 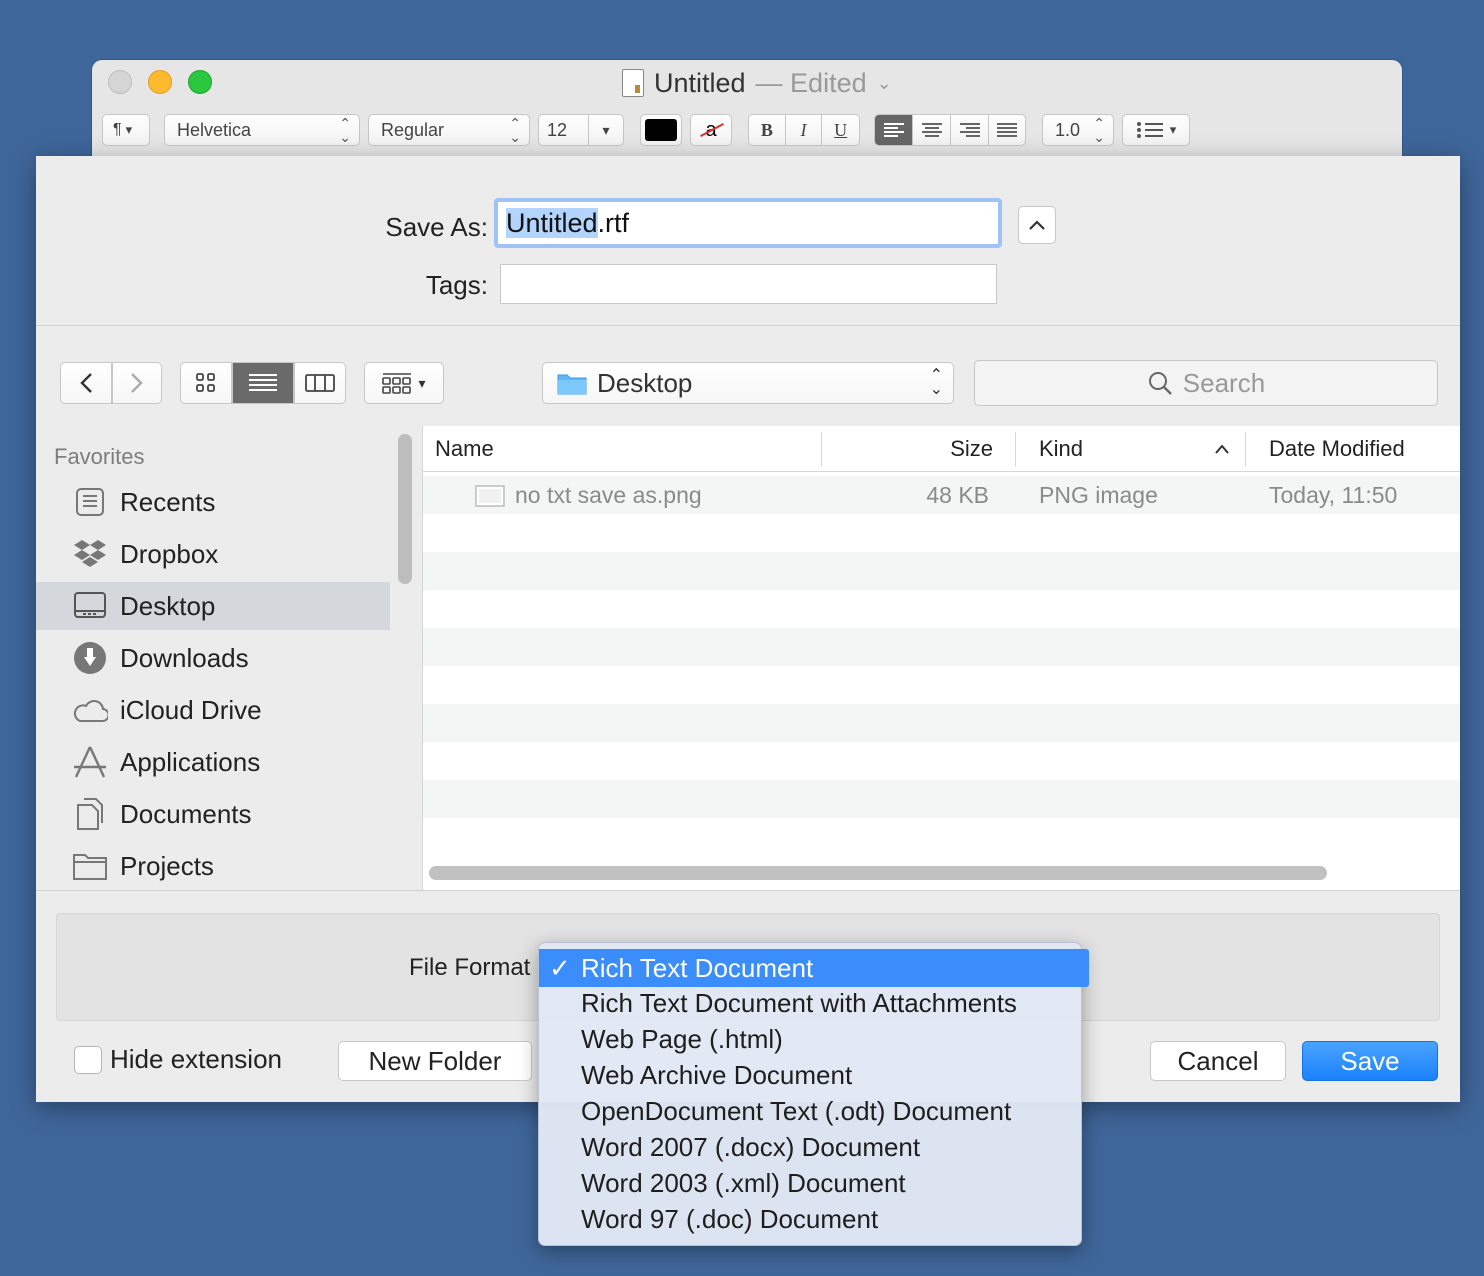 What do you see at coordinates (435, 1061) in the screenshot?
I see `new-folder-button: New Folder` at bounding box center [435, 1061].